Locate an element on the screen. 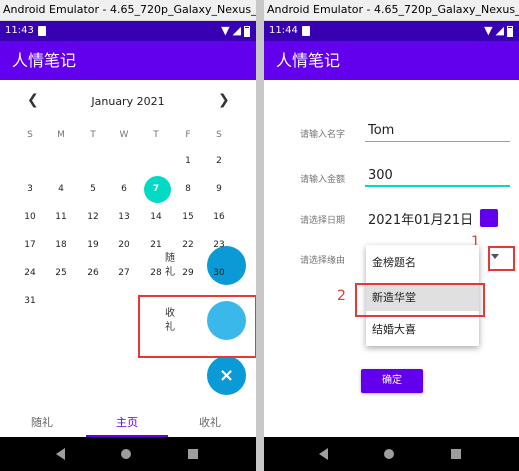 The height and width of the screenshot is (471, 519). calendar-day: 22 is located at coordinates (188, 245).